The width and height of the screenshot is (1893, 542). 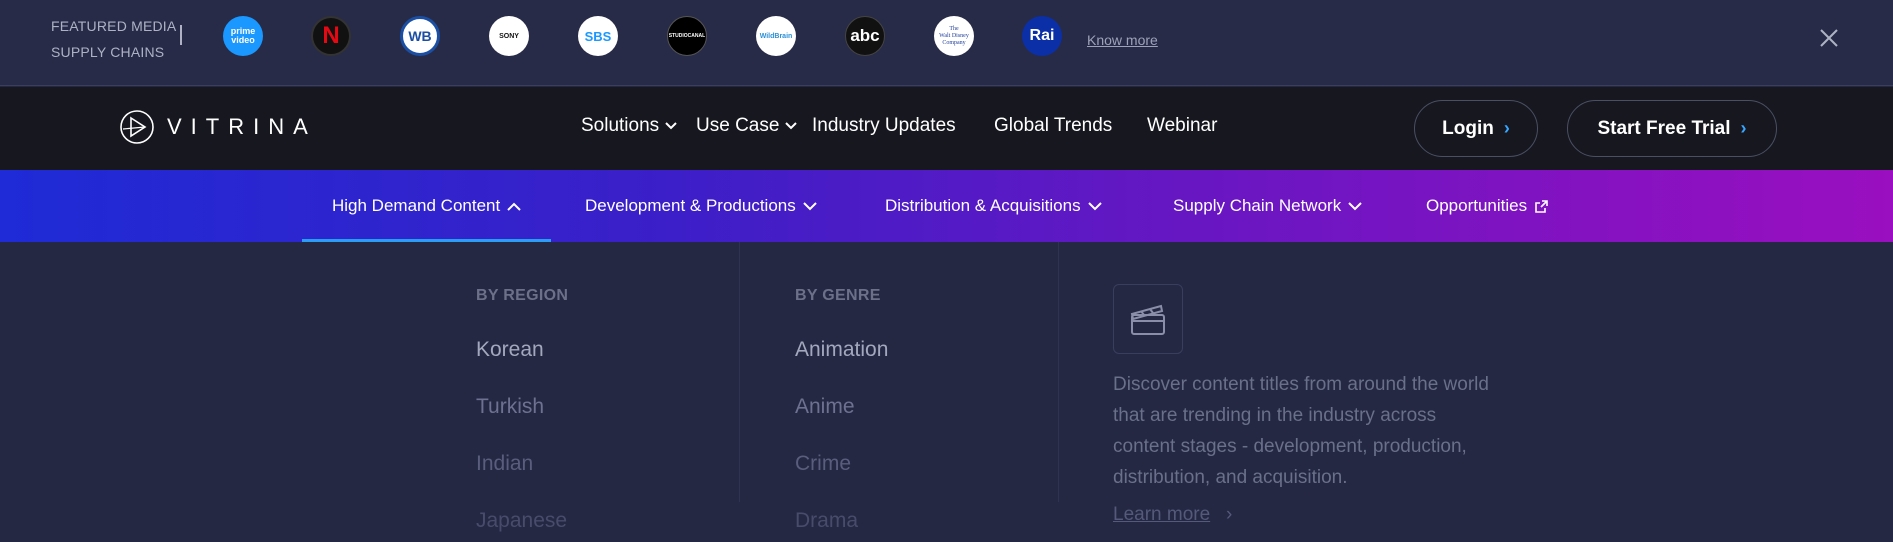 What do you see at coordinates (841, 350) in the screenshot?
I see `genre-item-animation: Animation` at bounding box center [841, 350].